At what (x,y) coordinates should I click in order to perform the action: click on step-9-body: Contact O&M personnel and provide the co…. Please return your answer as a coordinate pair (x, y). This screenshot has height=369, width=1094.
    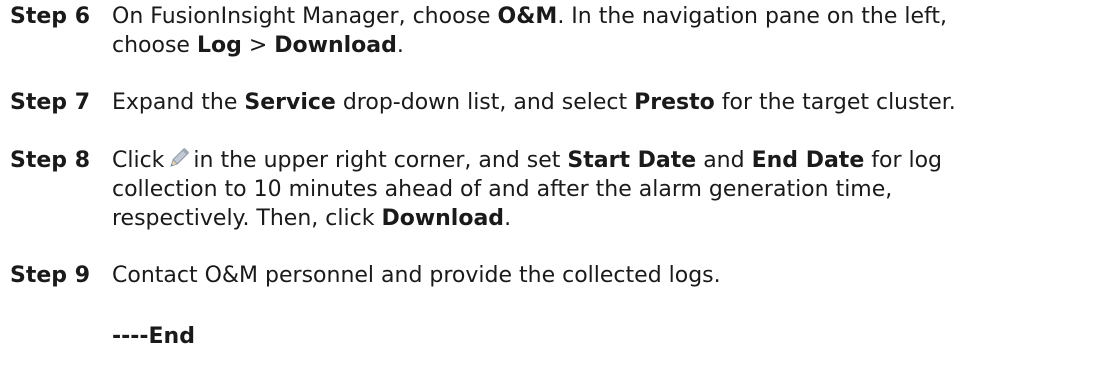
    Looking at the image, I should click on (600, 275).